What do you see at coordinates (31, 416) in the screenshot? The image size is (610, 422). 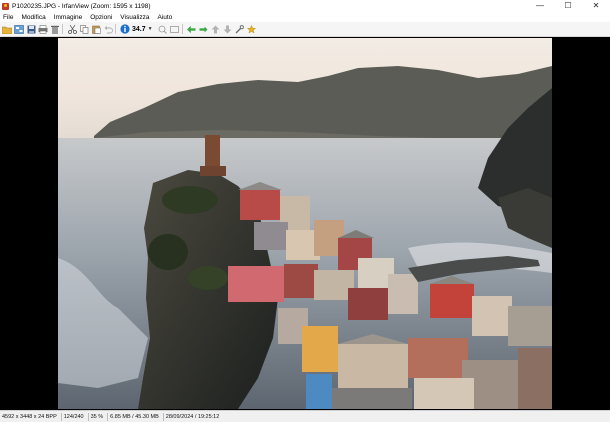 I see `status-dimensions: 4592 x 3448 x 24 BPP` at bounding box center [31, 416].